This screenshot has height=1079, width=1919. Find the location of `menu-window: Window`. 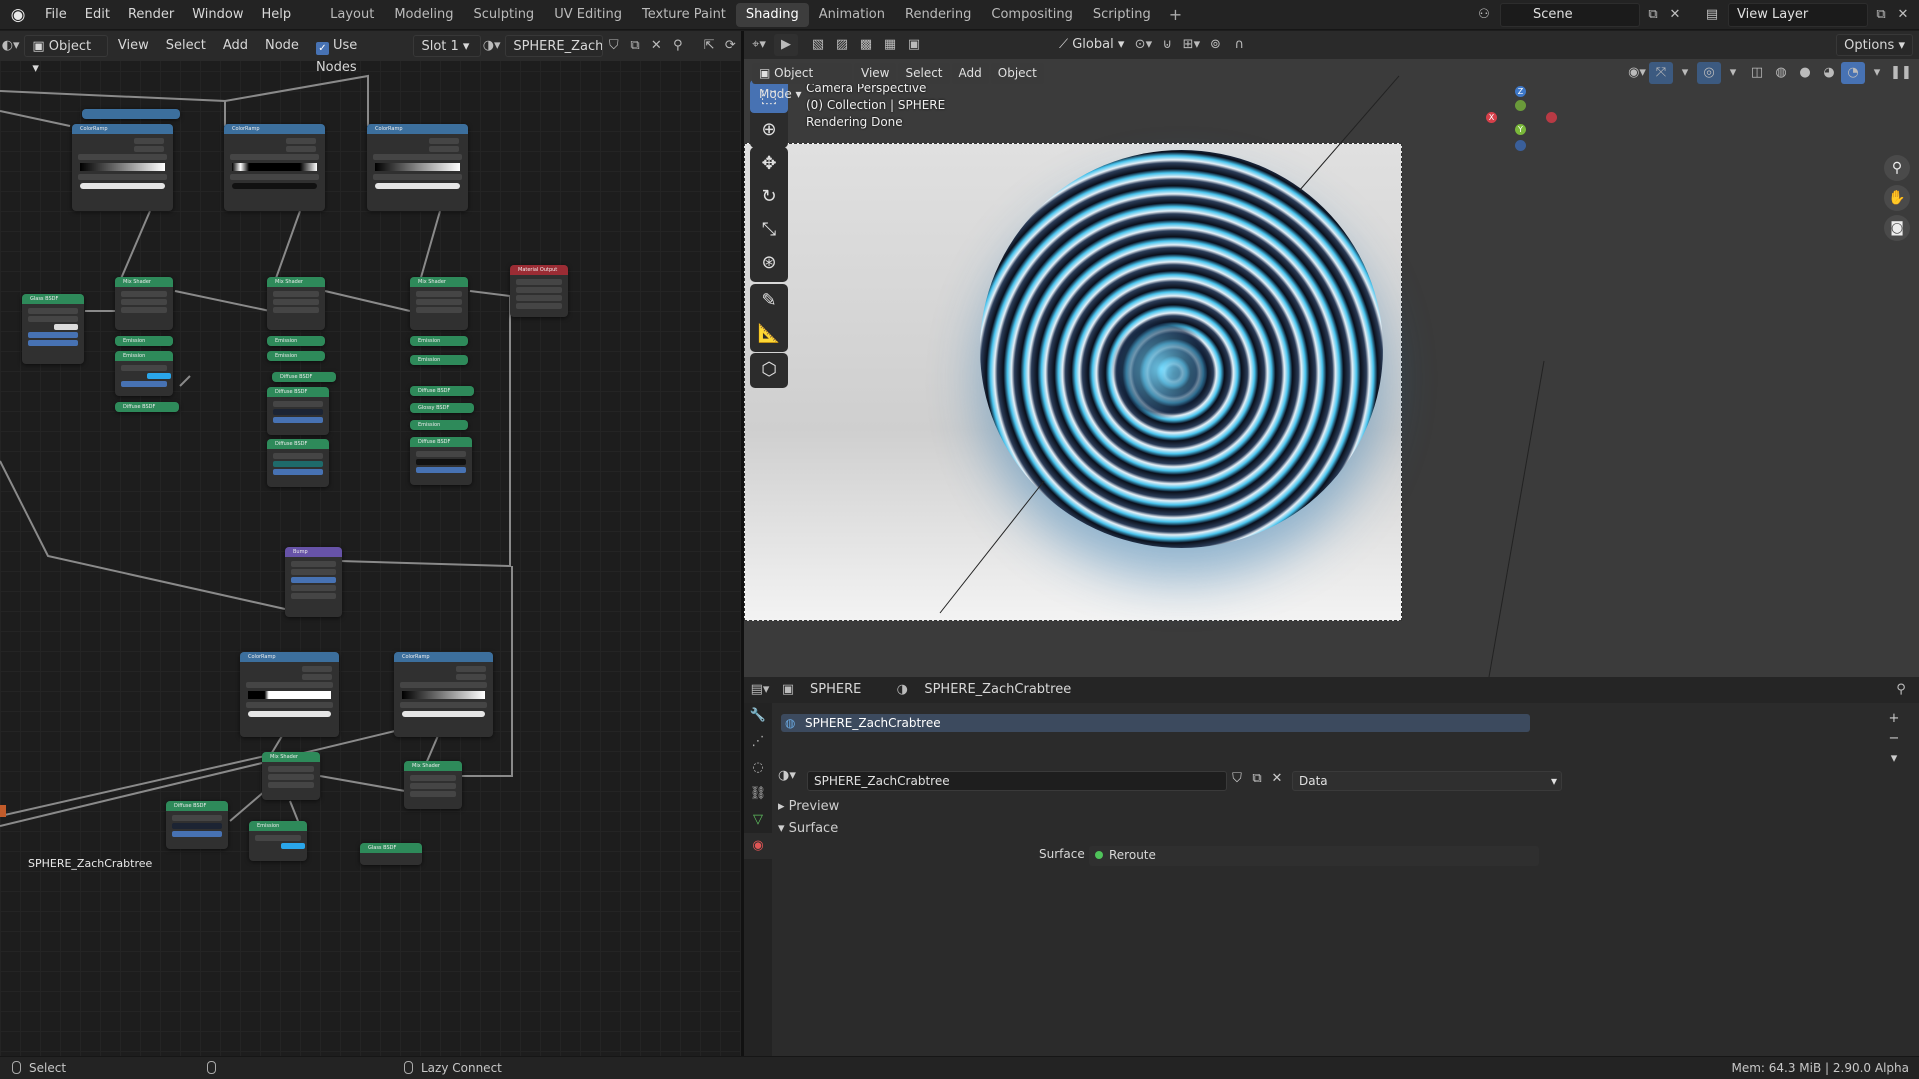

menu-window: Window is located at coordinates (217, 15).